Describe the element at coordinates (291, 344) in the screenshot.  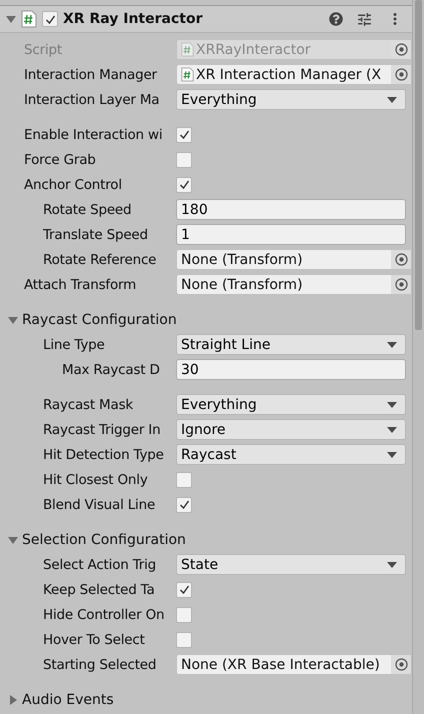
I see `dropdown: Straight Line` at that location.